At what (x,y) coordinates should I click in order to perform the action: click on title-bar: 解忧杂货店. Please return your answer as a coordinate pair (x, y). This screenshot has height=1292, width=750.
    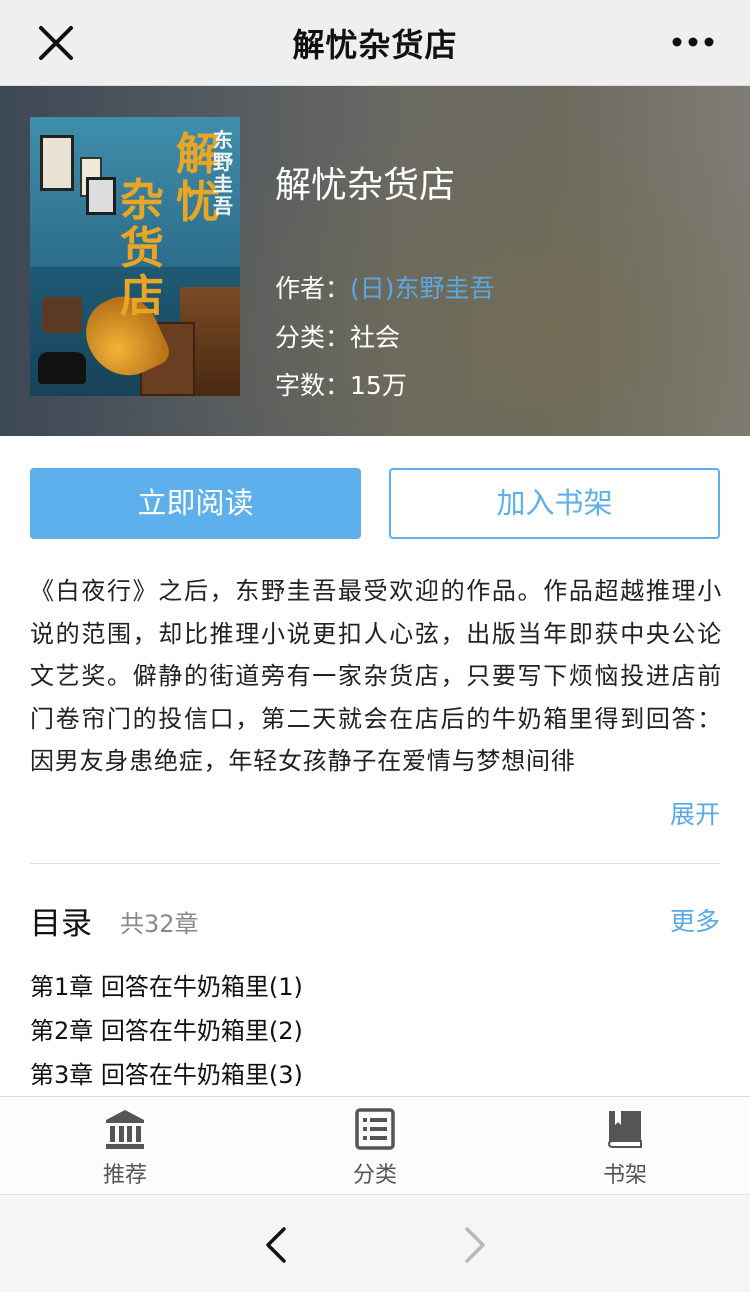
    Looking at the image, I should click on (375, 43).